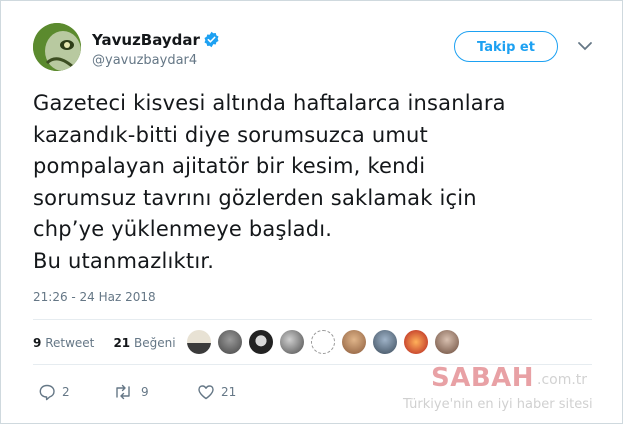 The height and width of the screenshot is (424, 623). What do you see at coordinates (206, 392) in the screenshot?
I see `heart-icon` at bounding box center [206, 392].